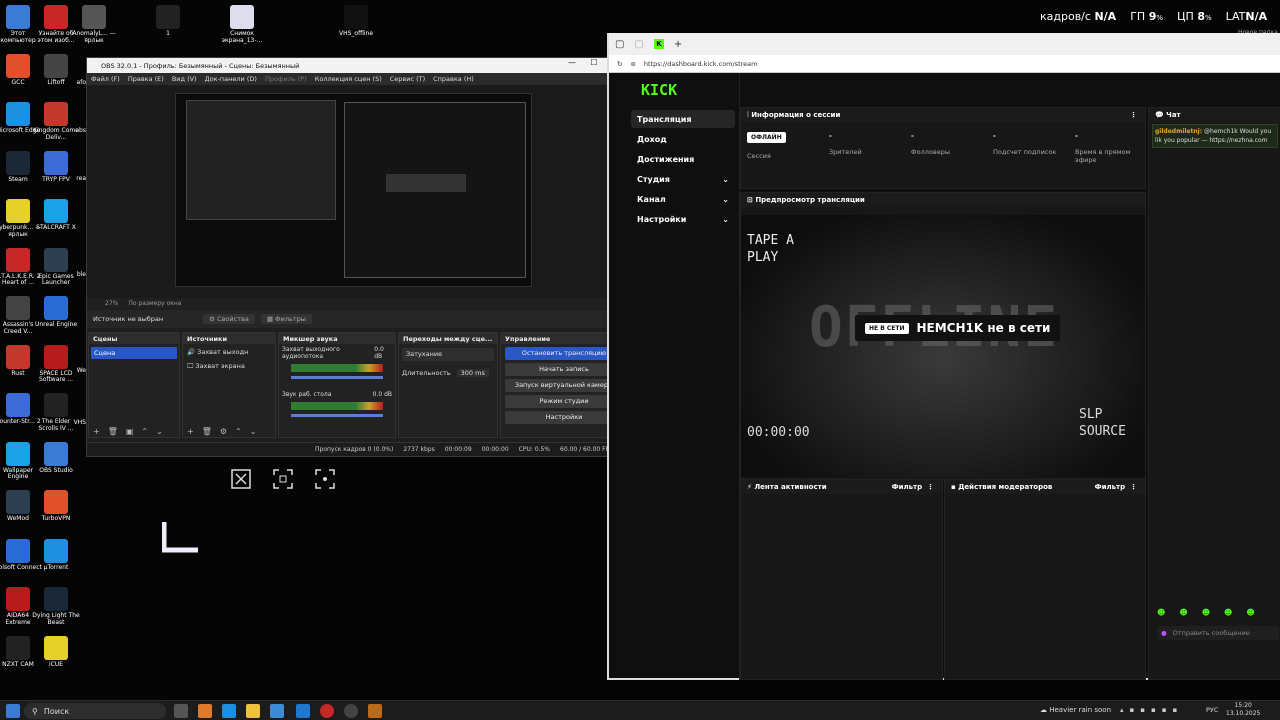 The image size is (1280, 720). Describe the element at coordinates (632, 64) in the screenshot. I see `site-info-icon: ⊜` at that location.